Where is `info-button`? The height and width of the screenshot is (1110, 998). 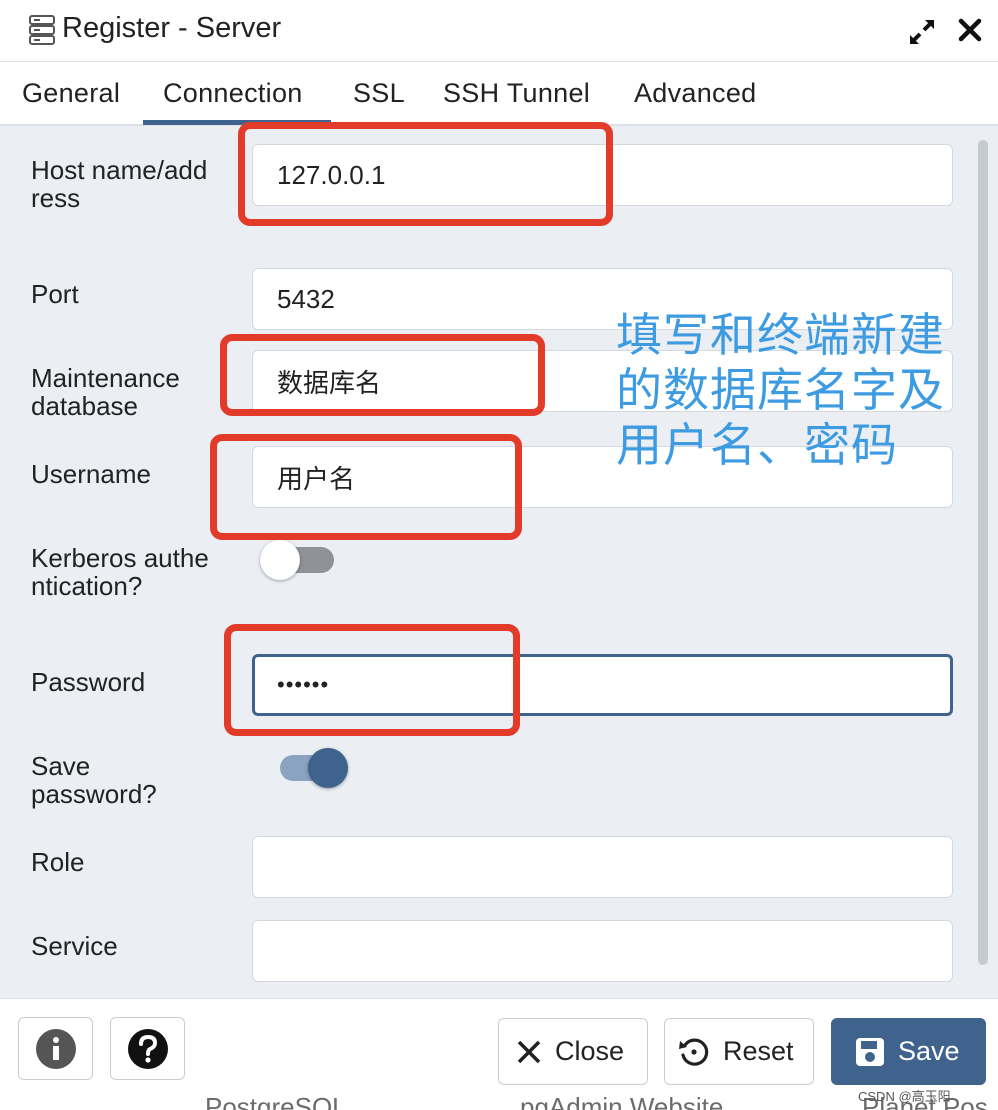 info-button is located at coordinates (55, 1048).